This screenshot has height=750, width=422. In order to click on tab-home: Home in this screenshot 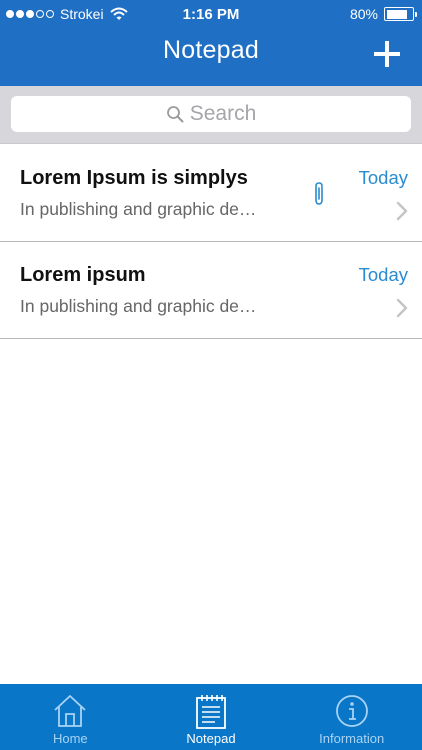, I will do `click(70, 717)`.